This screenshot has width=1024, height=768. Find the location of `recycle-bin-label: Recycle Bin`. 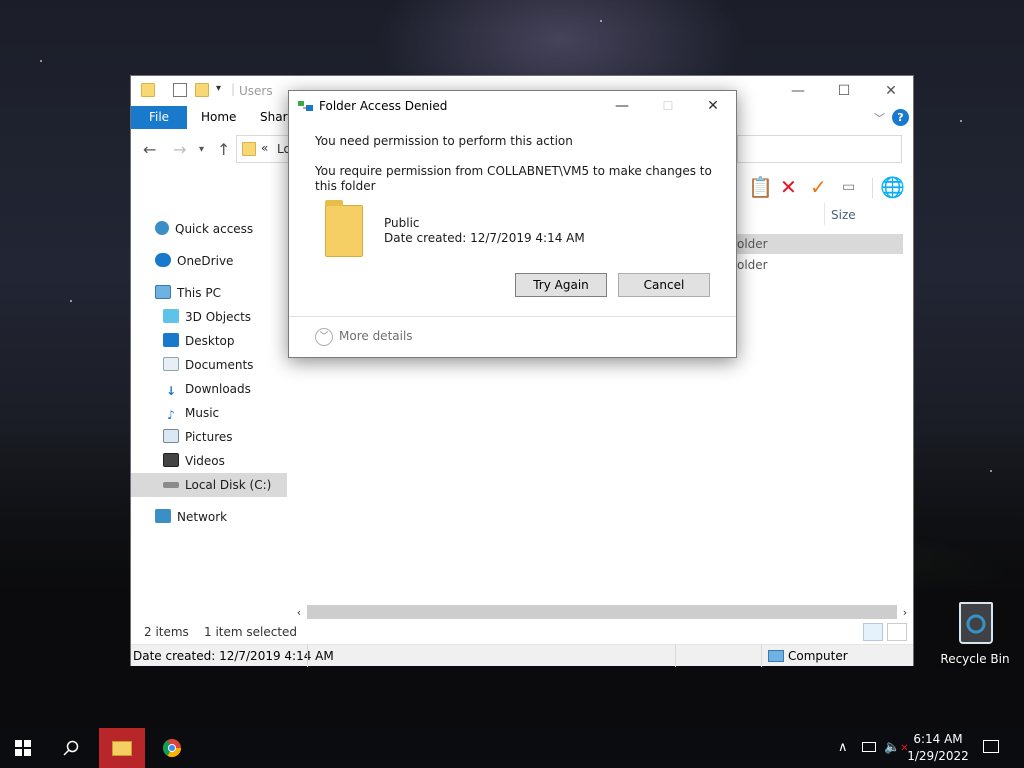

recycle-bin-label: Recycle Bin is located at coordinates (975, 659).